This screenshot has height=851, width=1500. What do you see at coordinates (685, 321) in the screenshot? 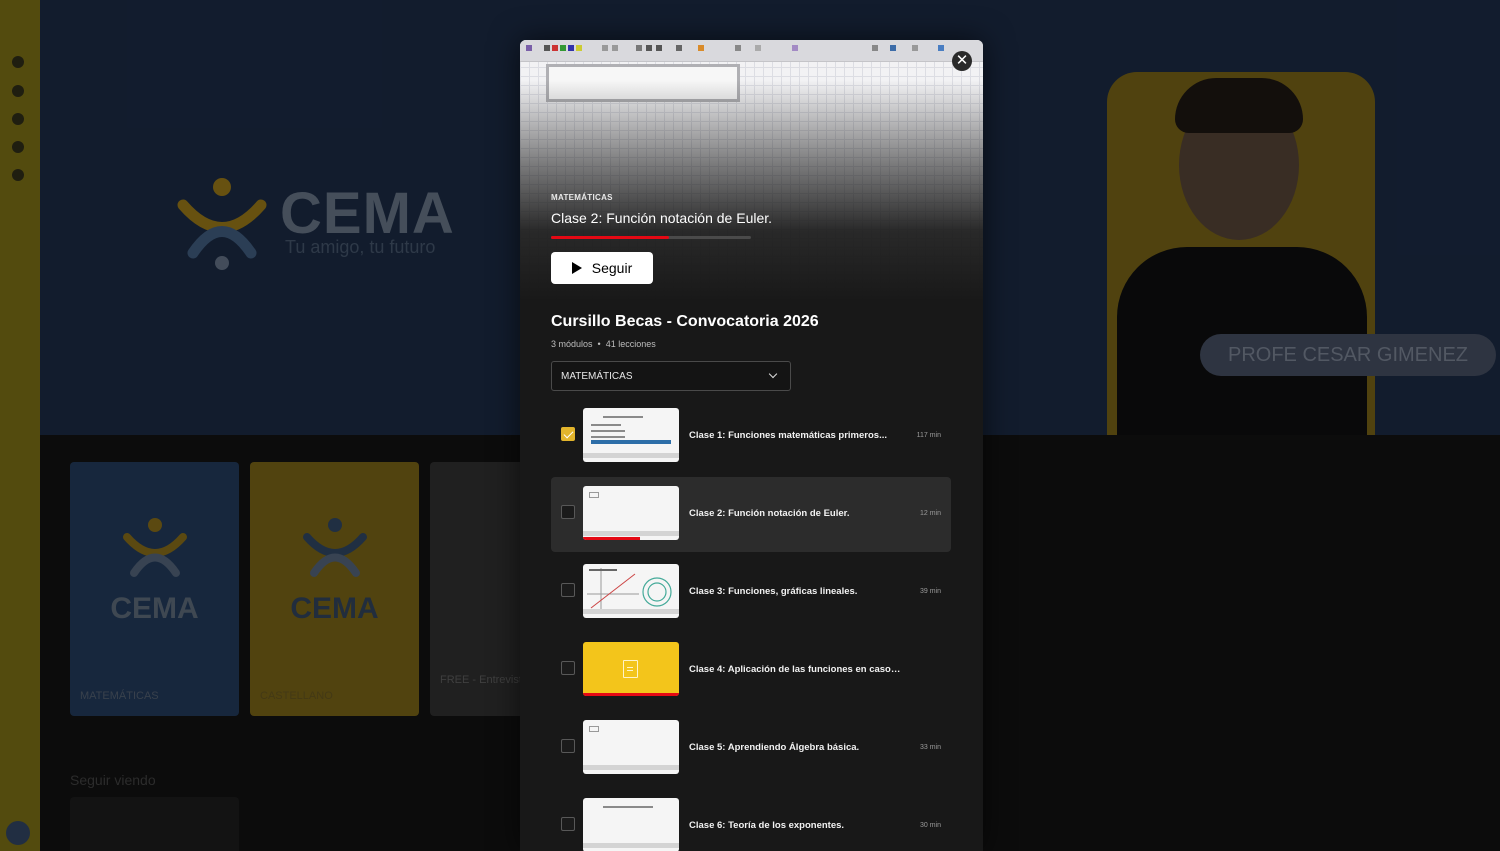
I see `course-title: Cursillo Becas - Convocatoria 2026` at bounding box center [685, 321].